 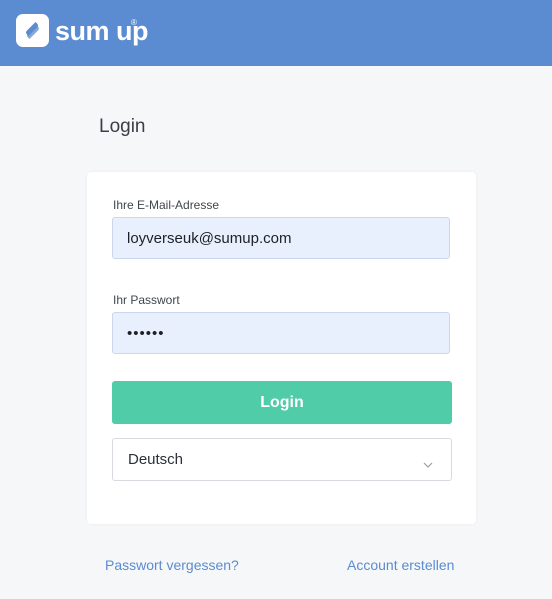 I want to click on create-account-link: Account erstellen, so click(x=400, y=565).